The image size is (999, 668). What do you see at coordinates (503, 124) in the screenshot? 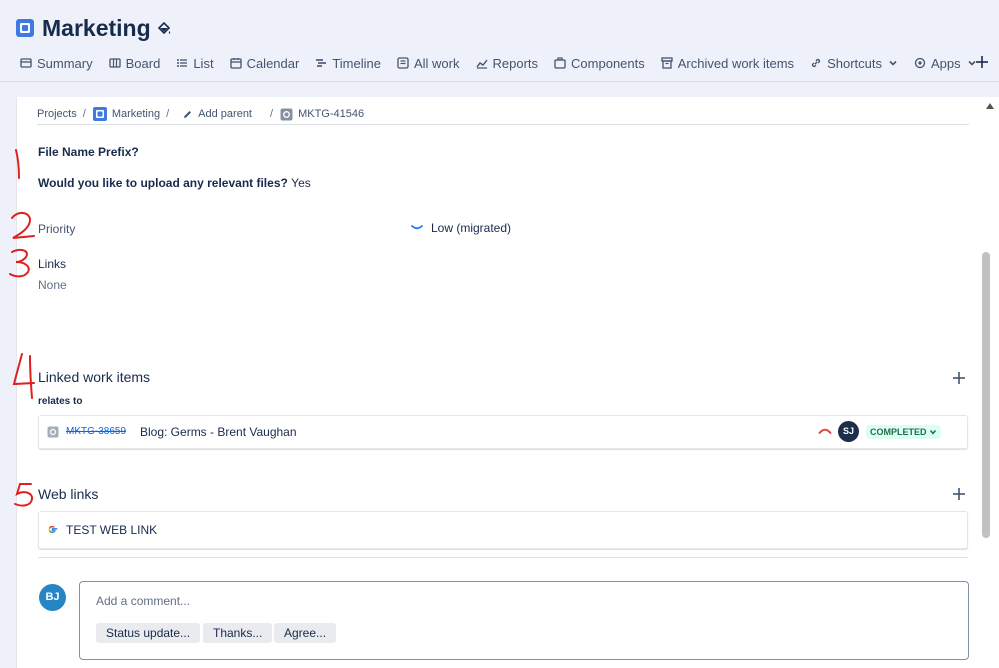
I see `breadcrumb-divider` at bounding box center [503, 124].